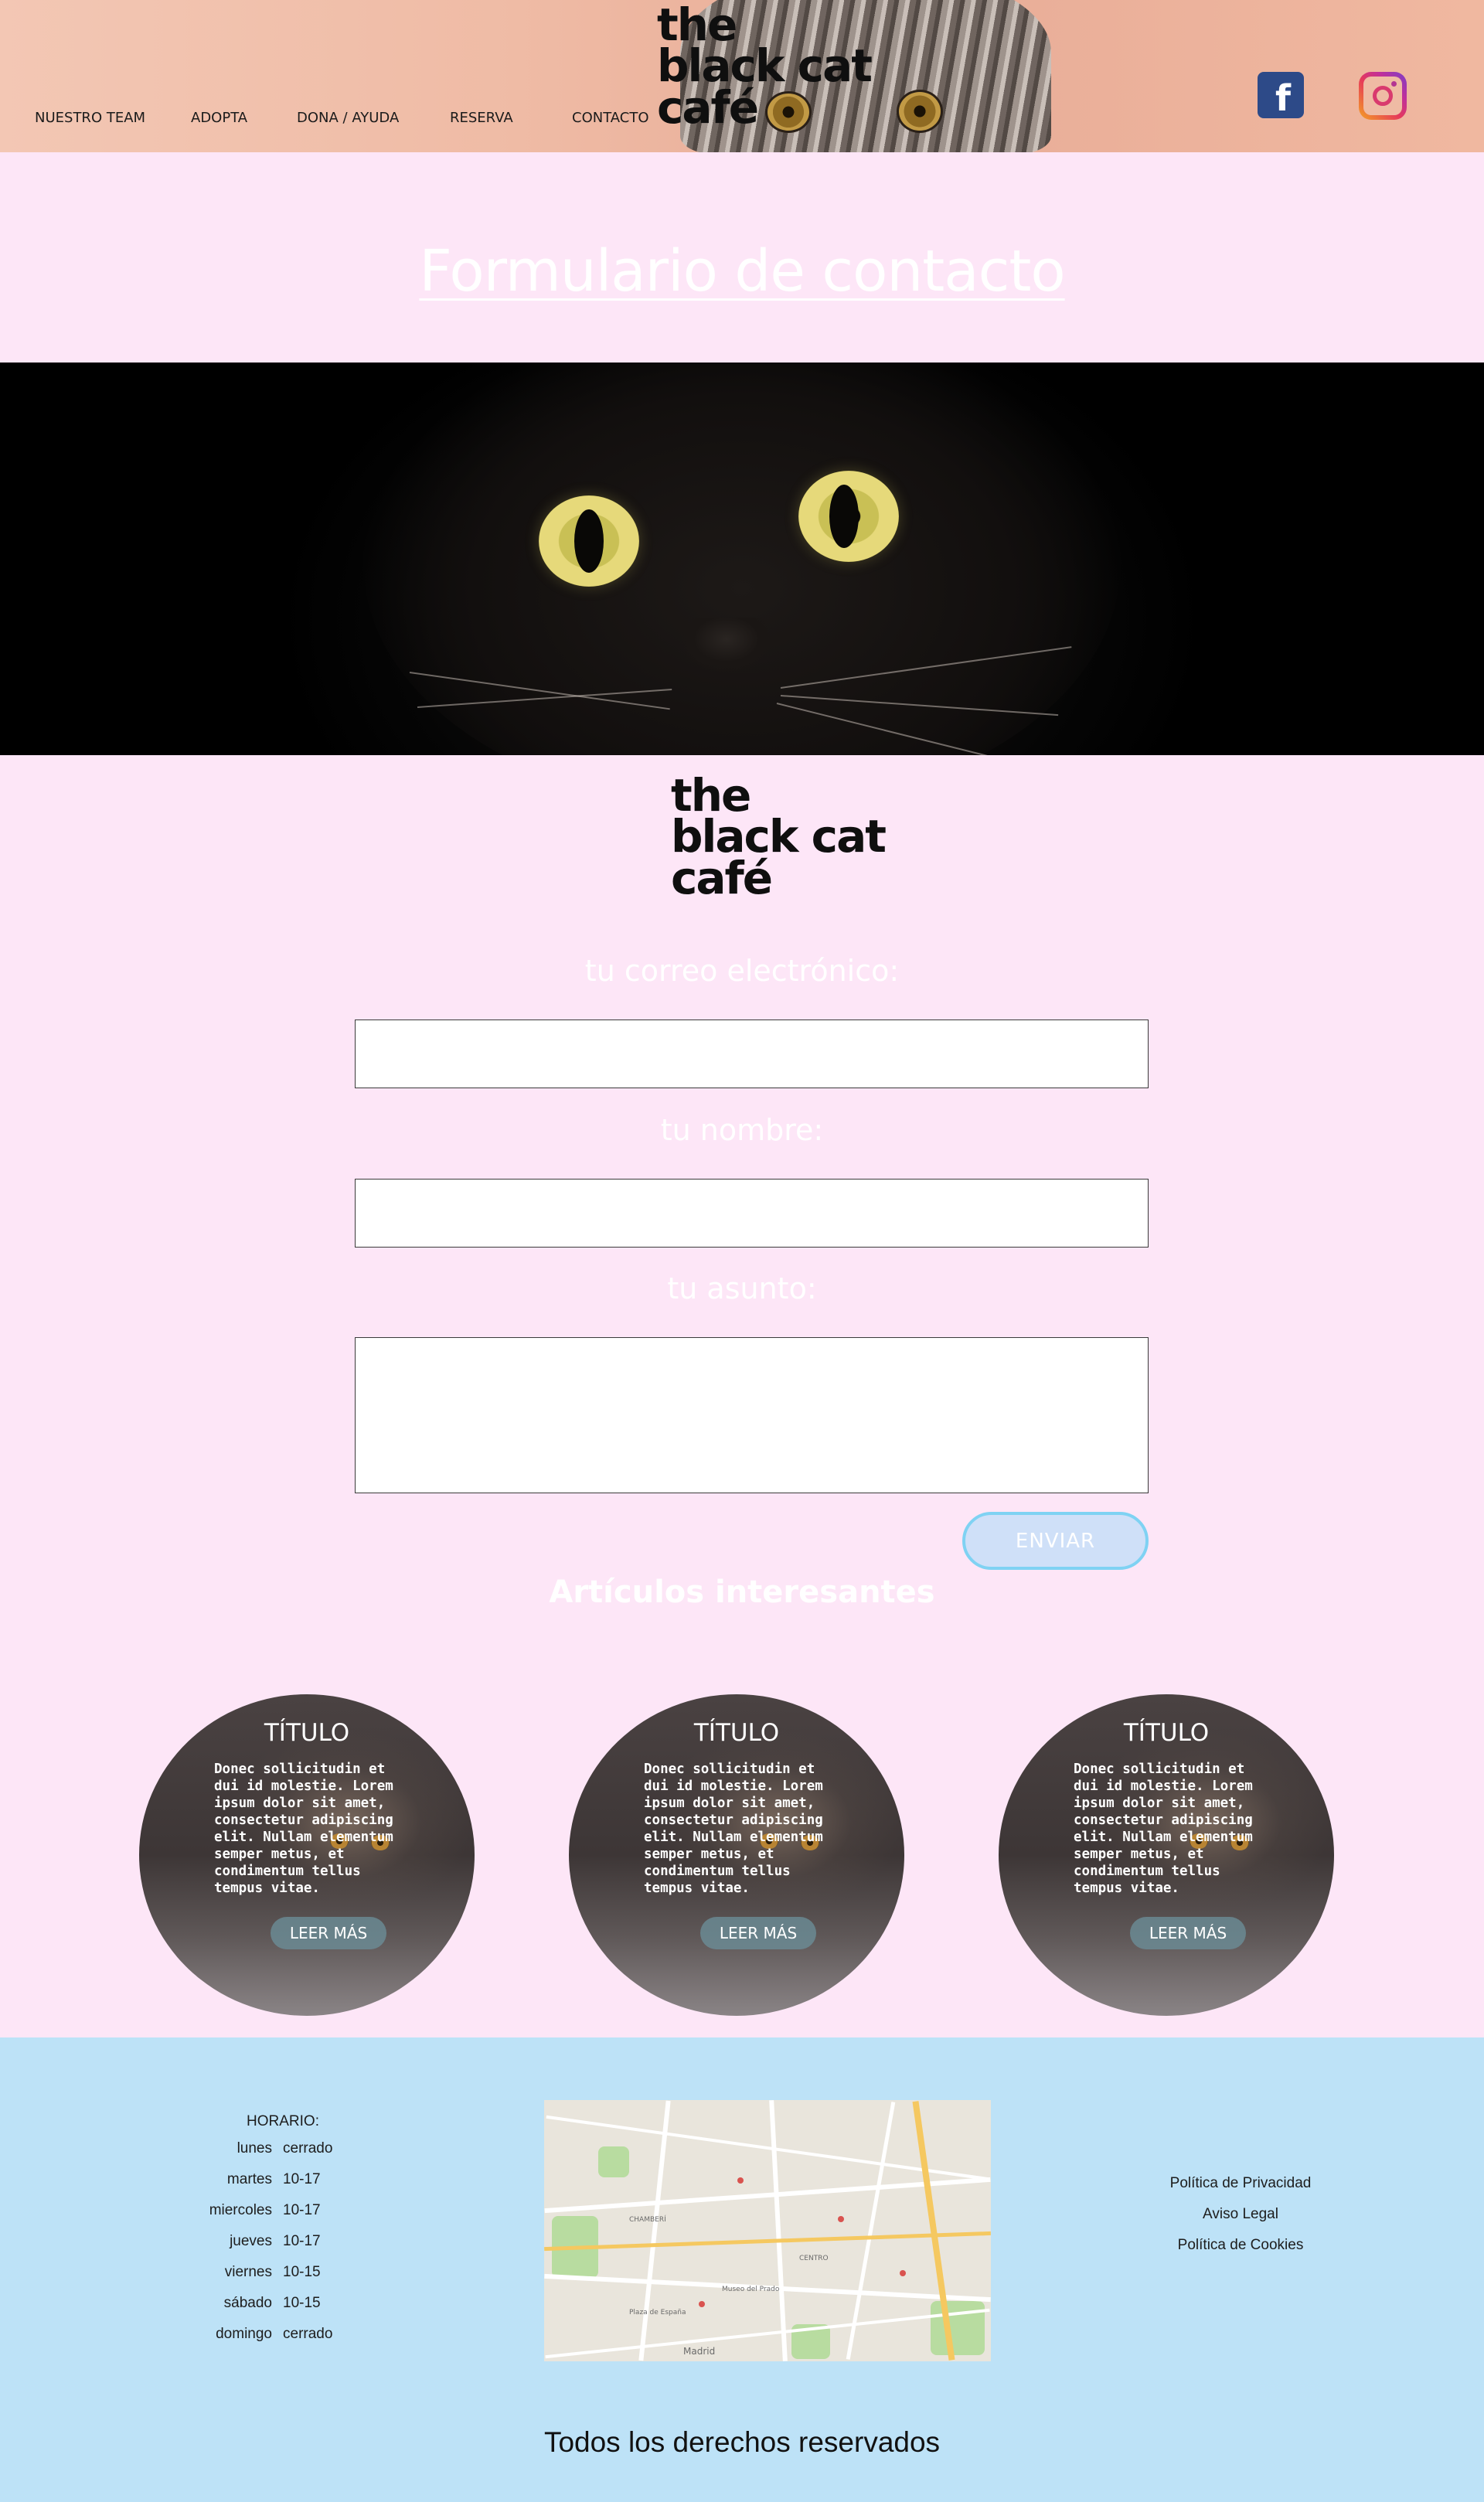 The image size is (1484, 2502). What do you see at coordinates (1394, 84) in the screenshot?
I see `instagram-dot-icon` at bounding box center [1394, 84].